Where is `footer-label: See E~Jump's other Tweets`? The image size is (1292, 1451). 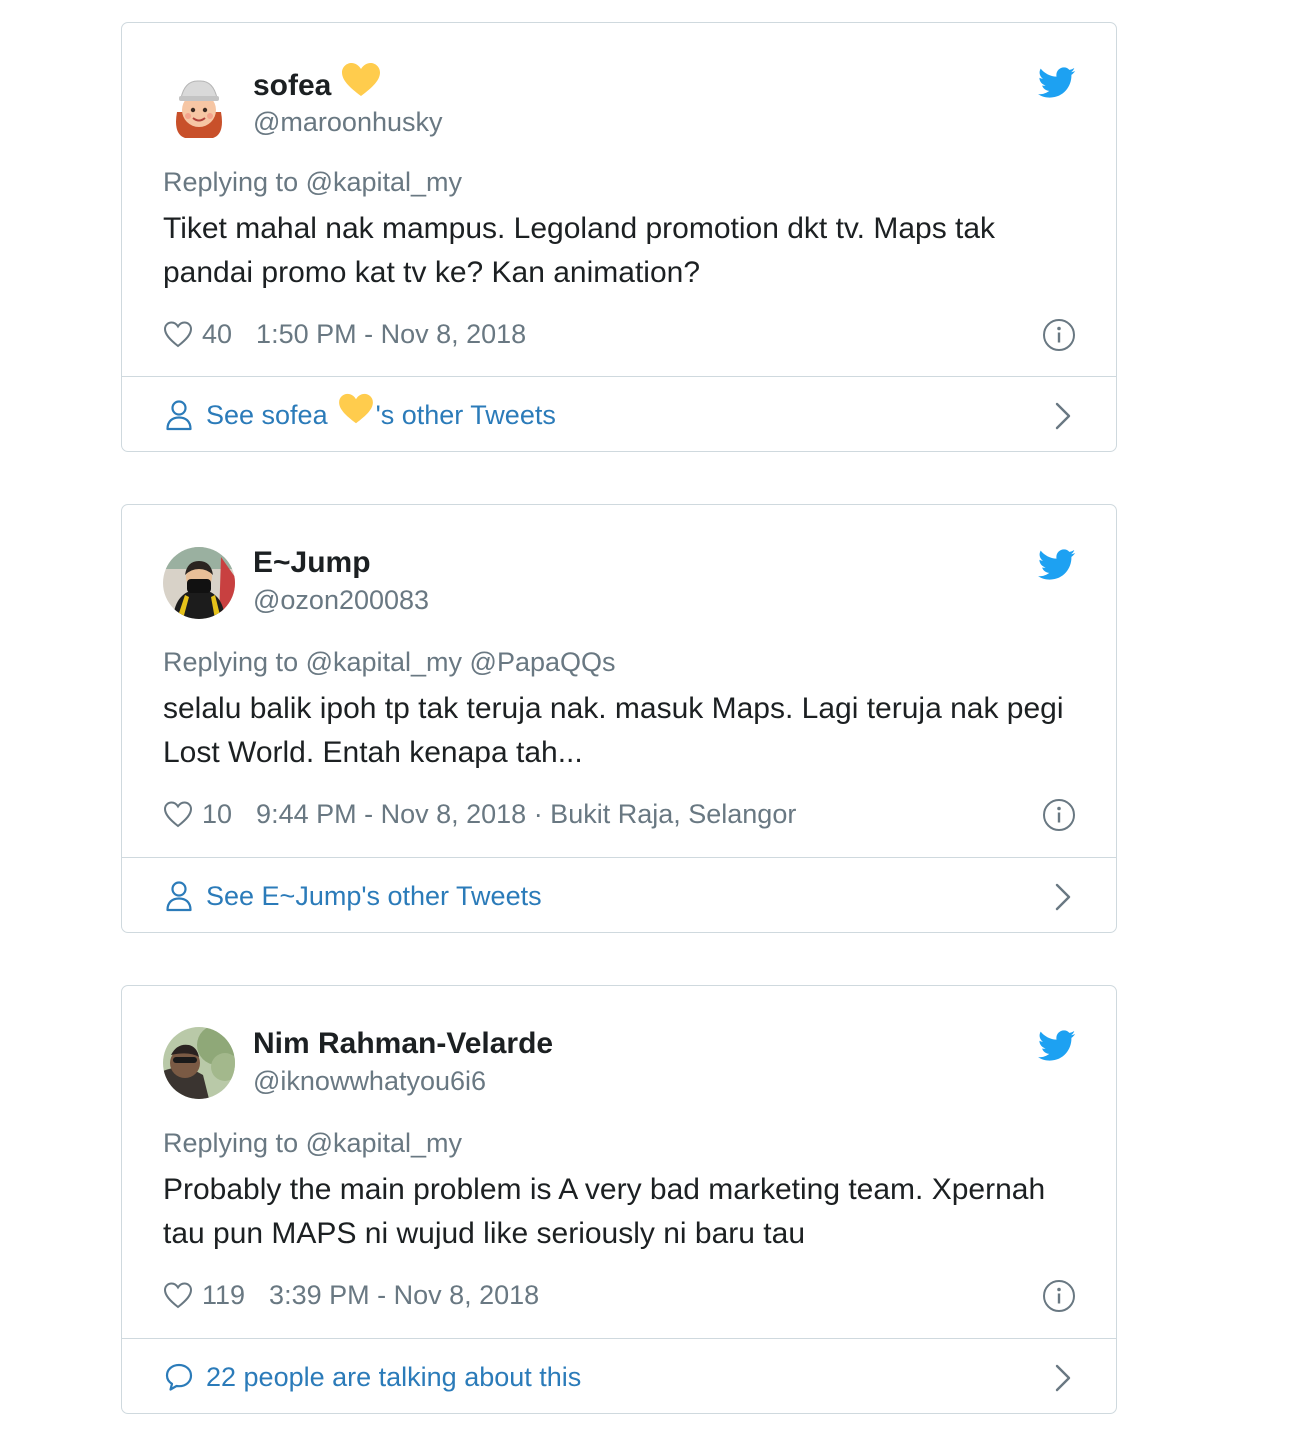
footer-label: See E~Jump's other Tweets is located at coordinates (374, 896).